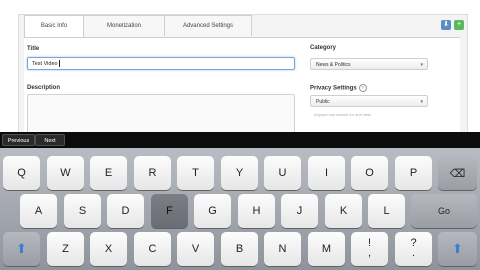 The image size is (480, 270). I want to click on key-u: U, so click(282, 173).